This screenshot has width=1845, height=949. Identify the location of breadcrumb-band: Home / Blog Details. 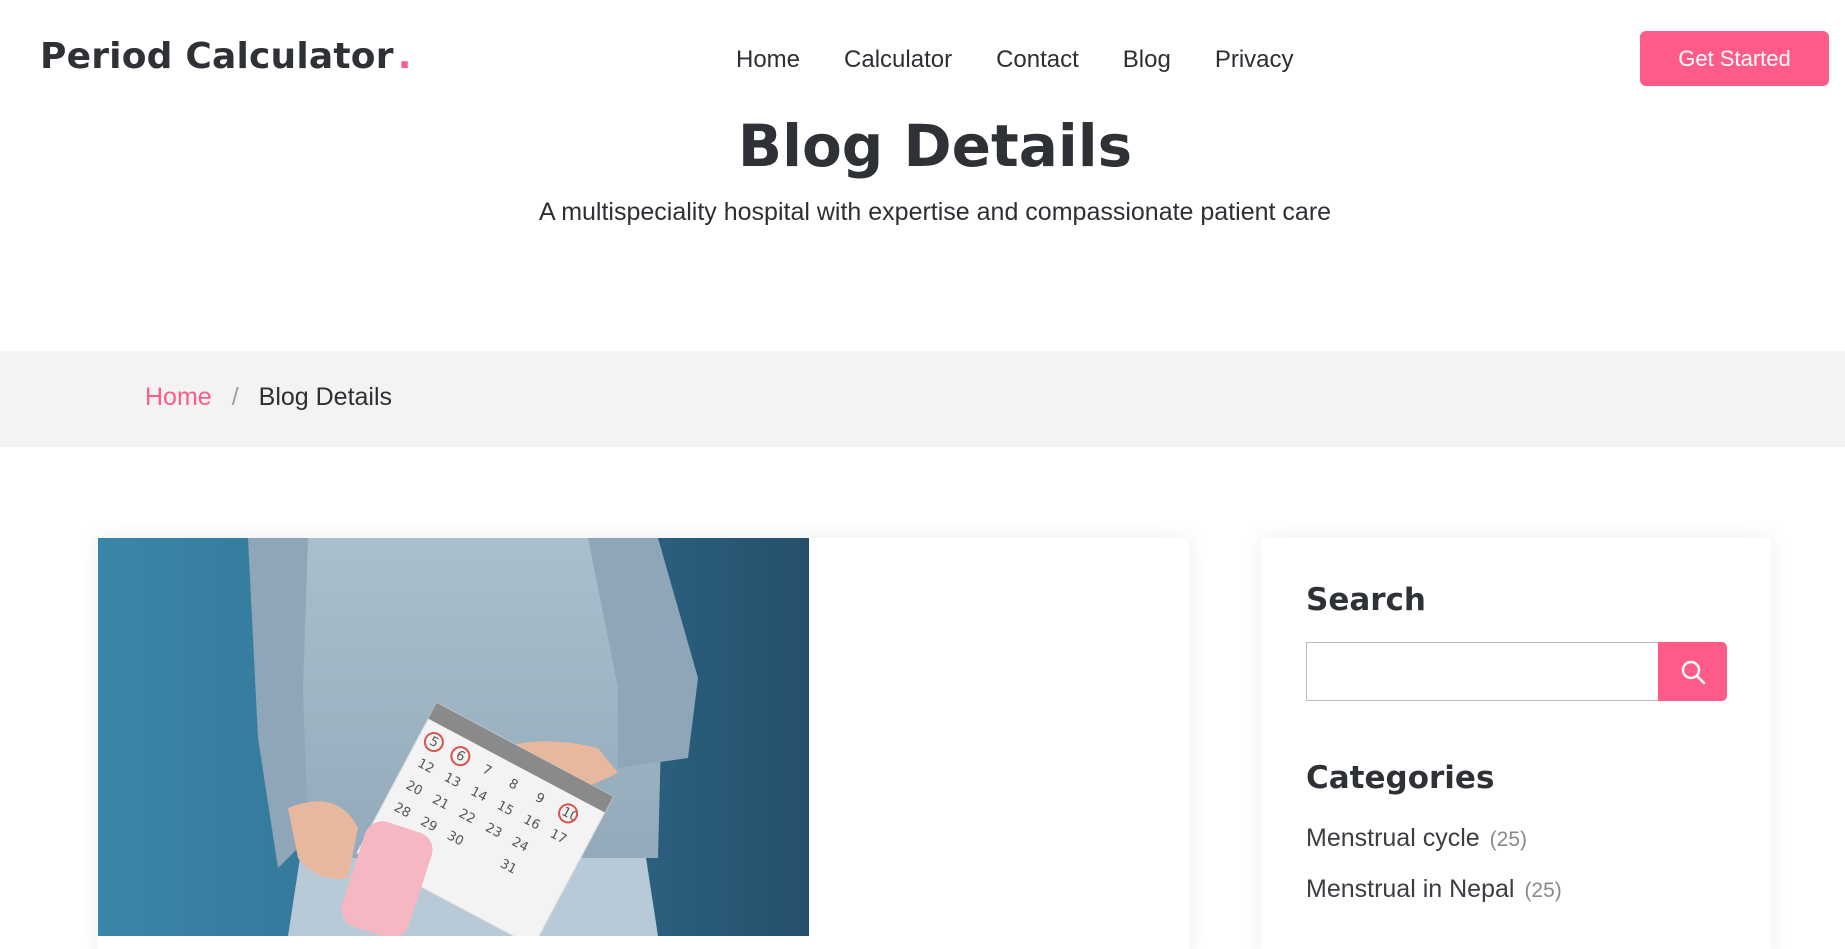
(922, 399).